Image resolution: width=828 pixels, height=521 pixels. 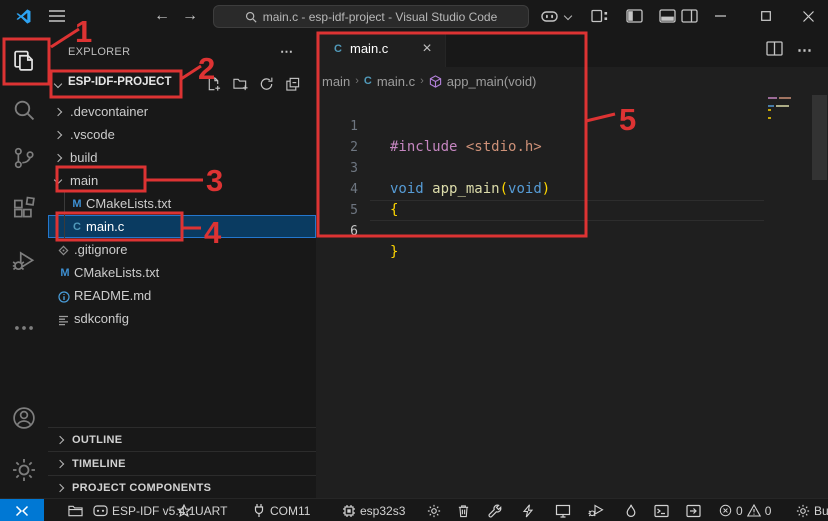 What do you see at coordinates (354, 231) in the screenshot?
I see `line-number: 6` at bounding box center [354, 231].